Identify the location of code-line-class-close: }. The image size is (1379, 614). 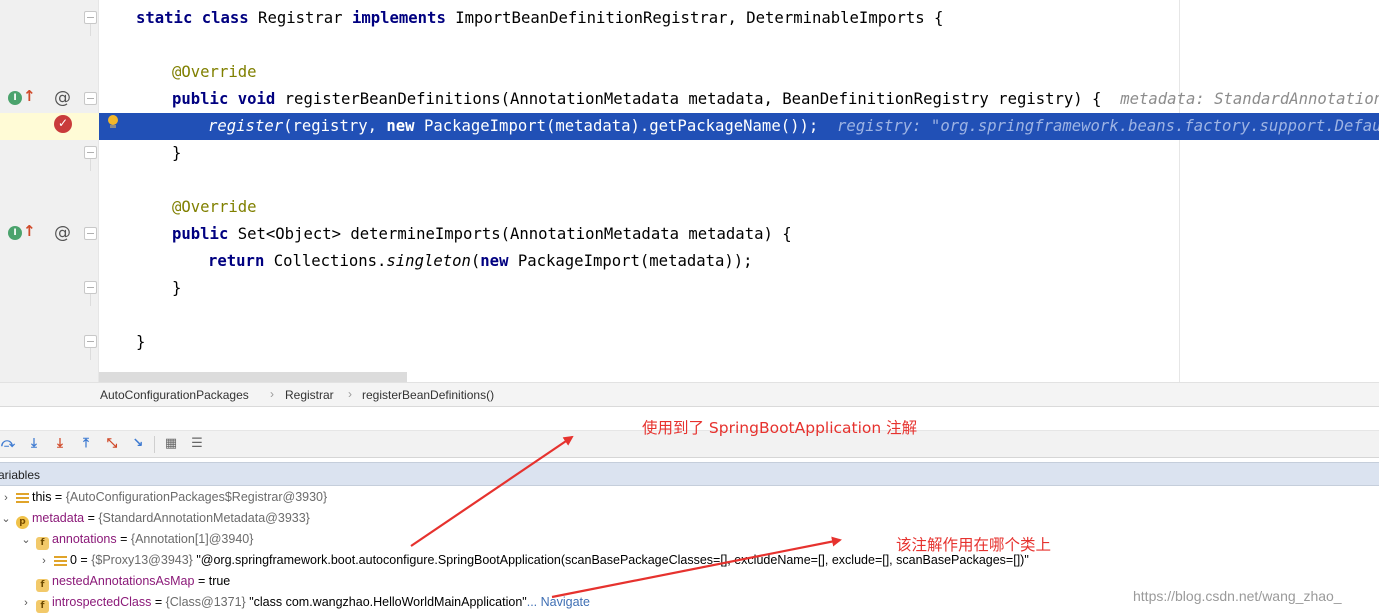
(689, 342).